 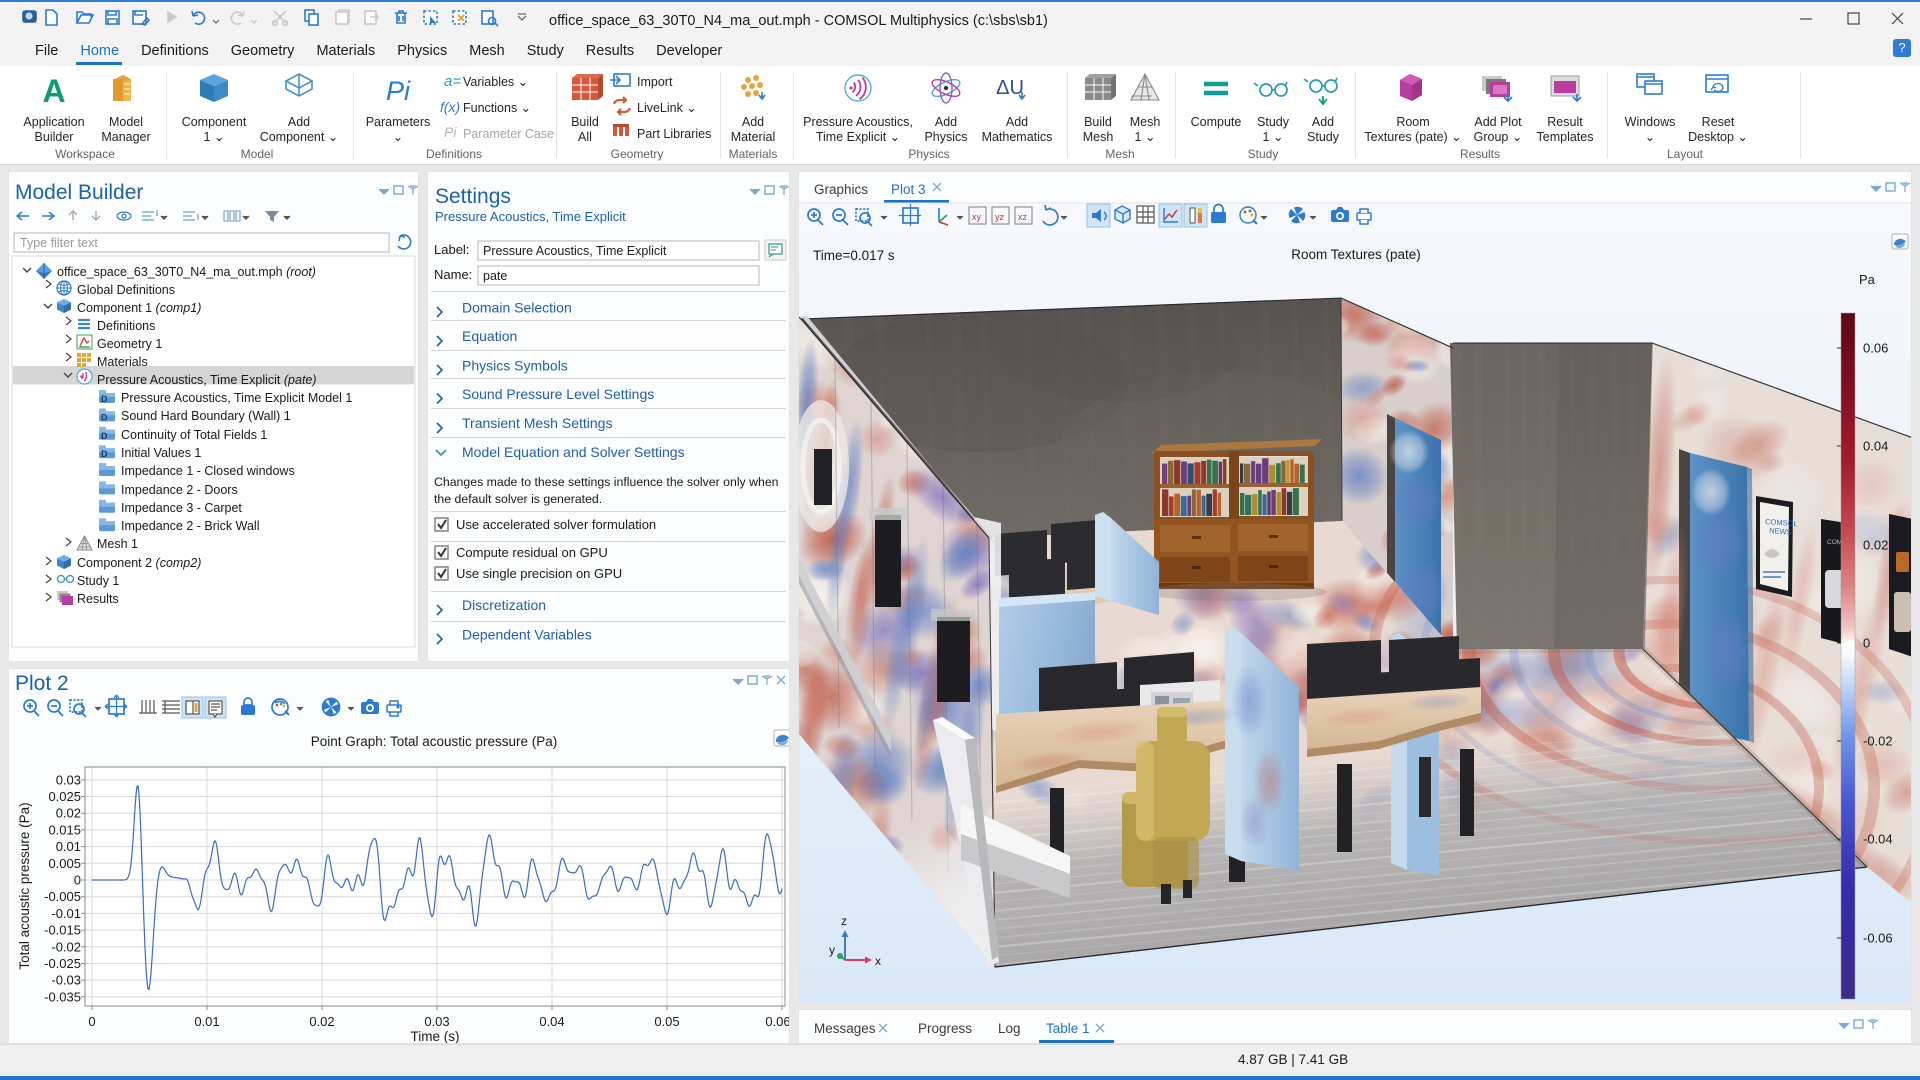 I want to click on svg-text: Compute residual on GPU, so click(x=532, y=552).